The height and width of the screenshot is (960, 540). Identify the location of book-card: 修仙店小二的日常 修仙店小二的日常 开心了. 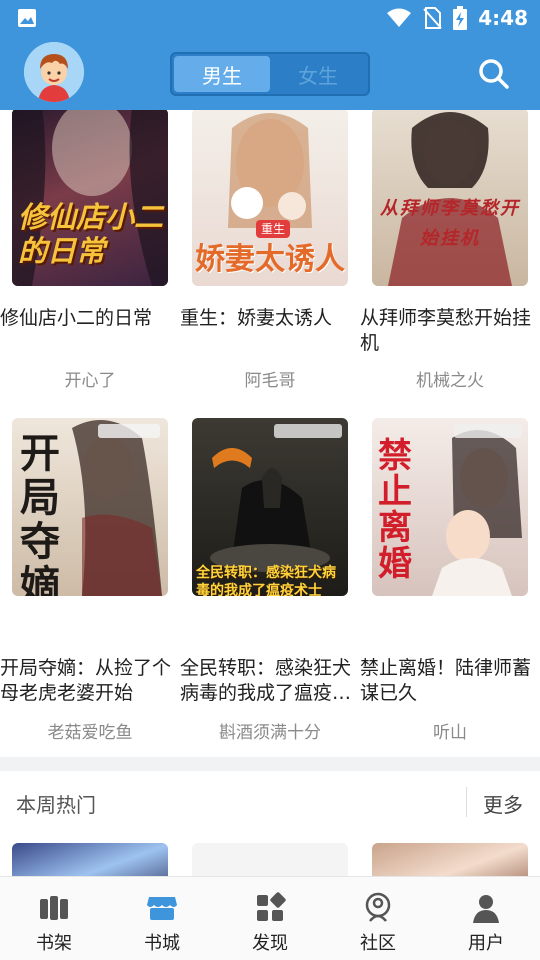
(90, 255).